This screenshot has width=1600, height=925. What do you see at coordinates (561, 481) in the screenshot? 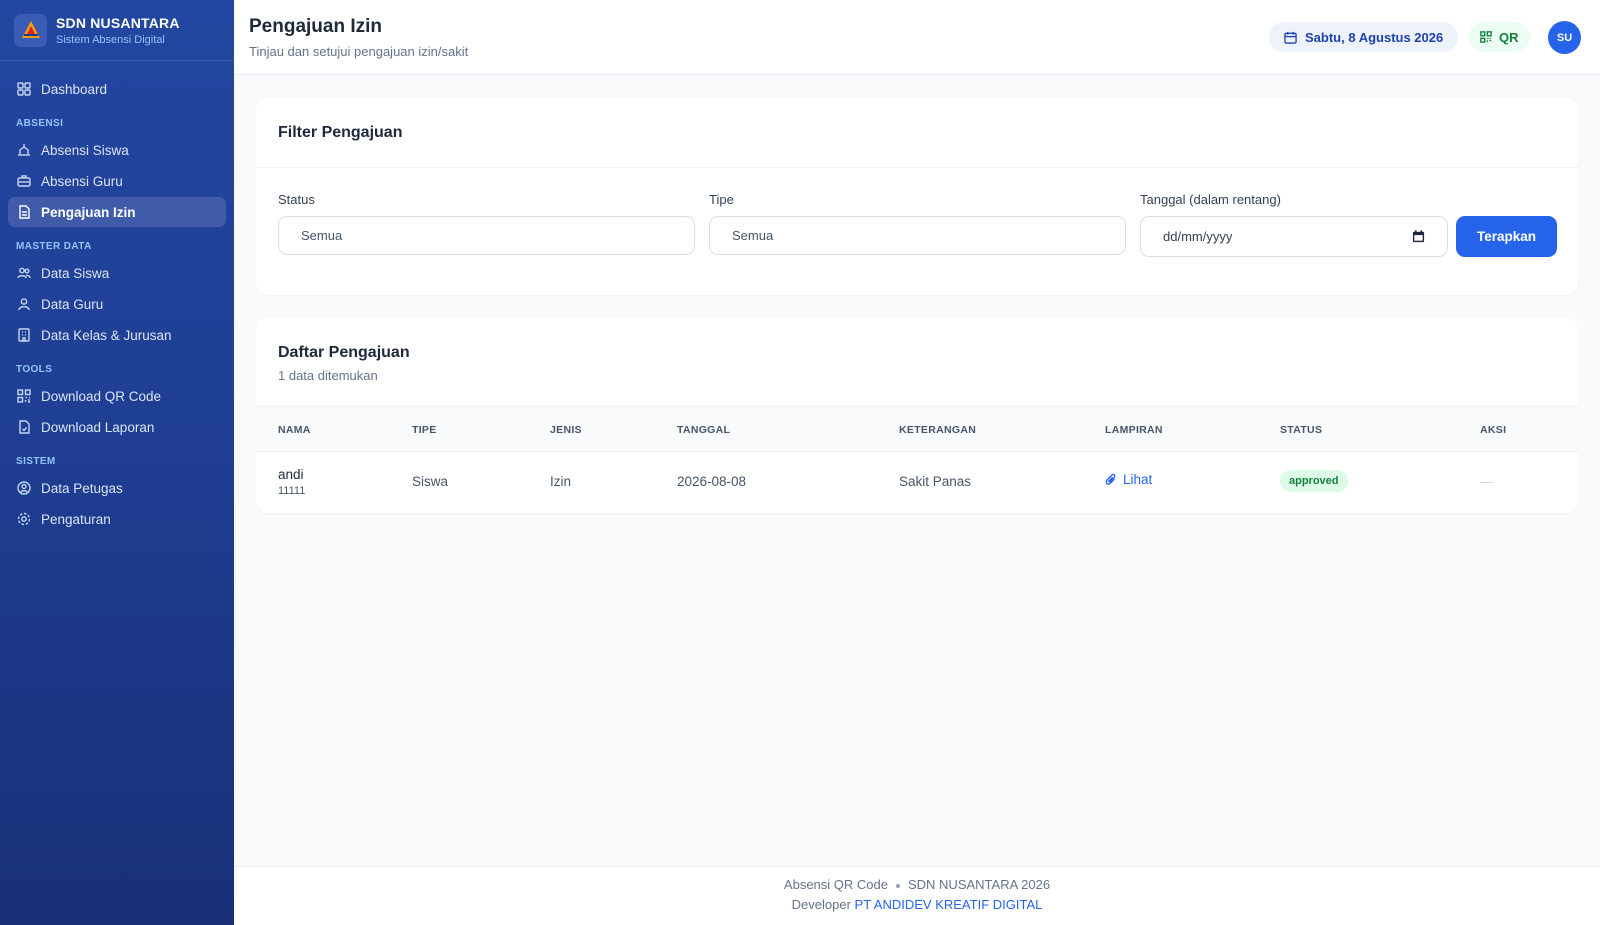
I see `cell-jenis: Izin` at bounding box center [561, 481].